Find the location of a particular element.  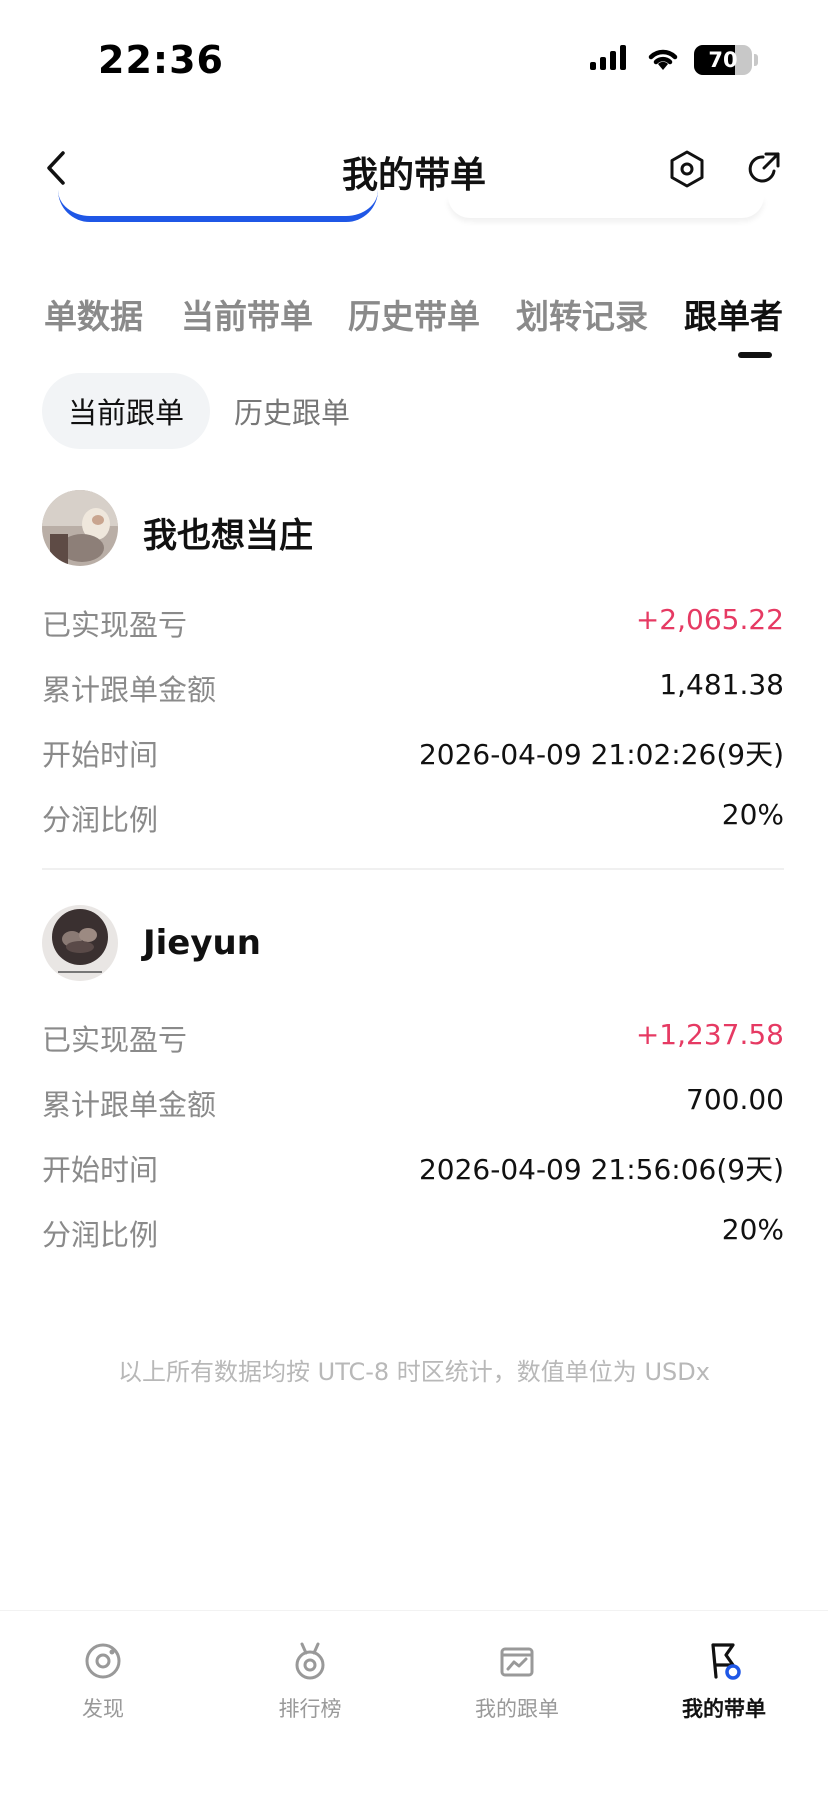

start-time-value: 2026-04-09 21:56:06(9天) is located at coordinates (601, 1169).